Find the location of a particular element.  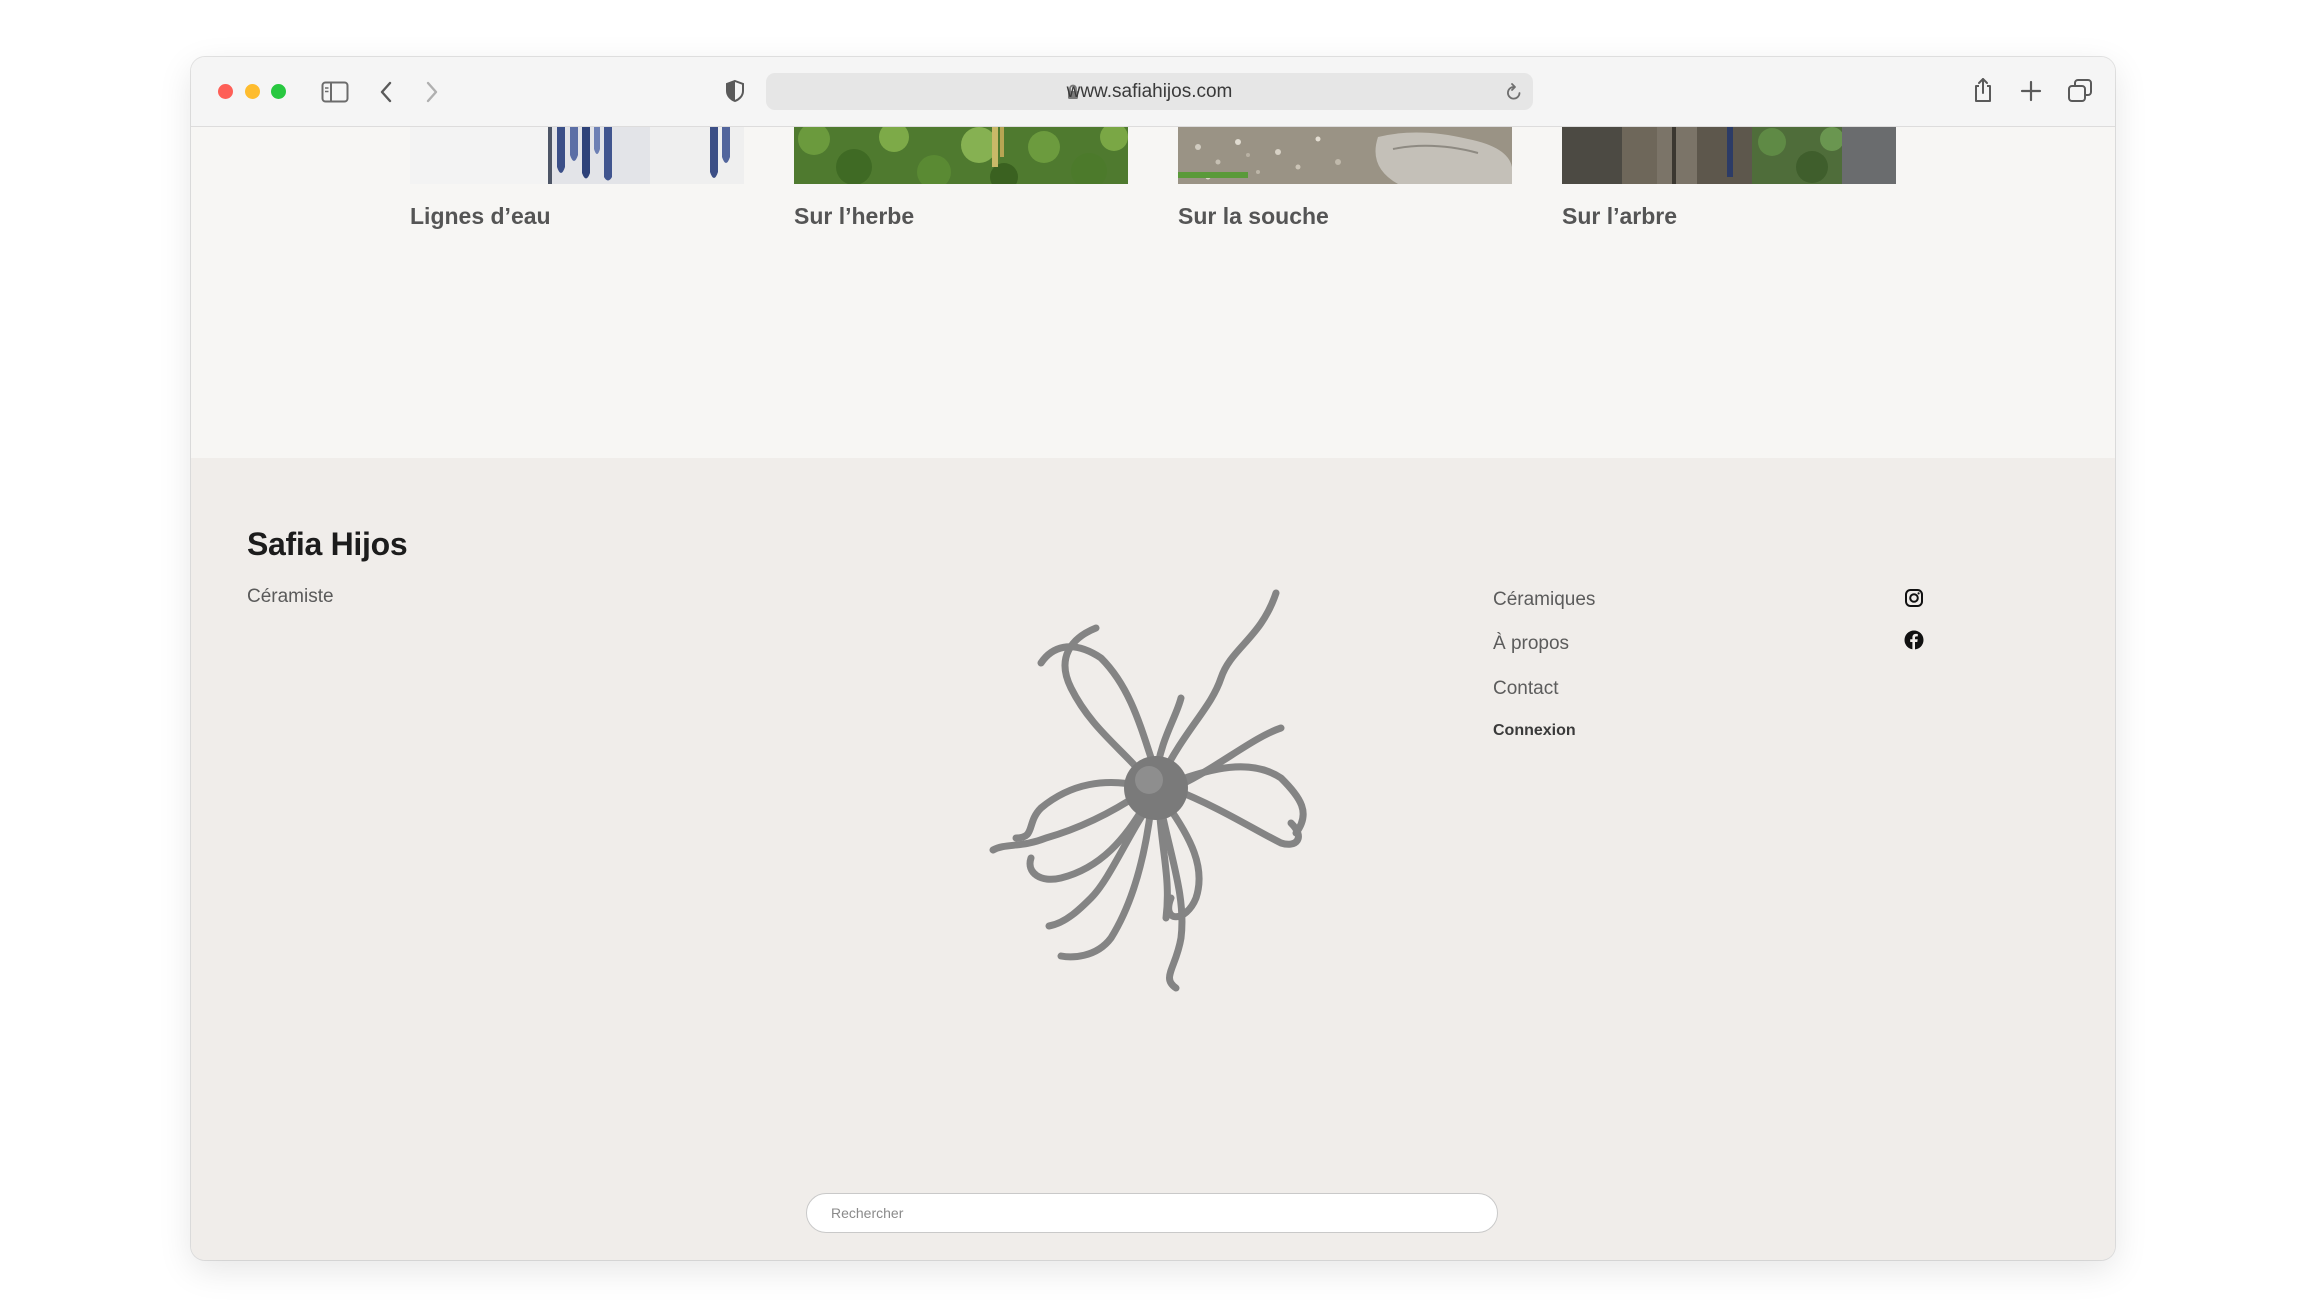

ceramic-sculpture-image is located at coordinates (1148, 790).